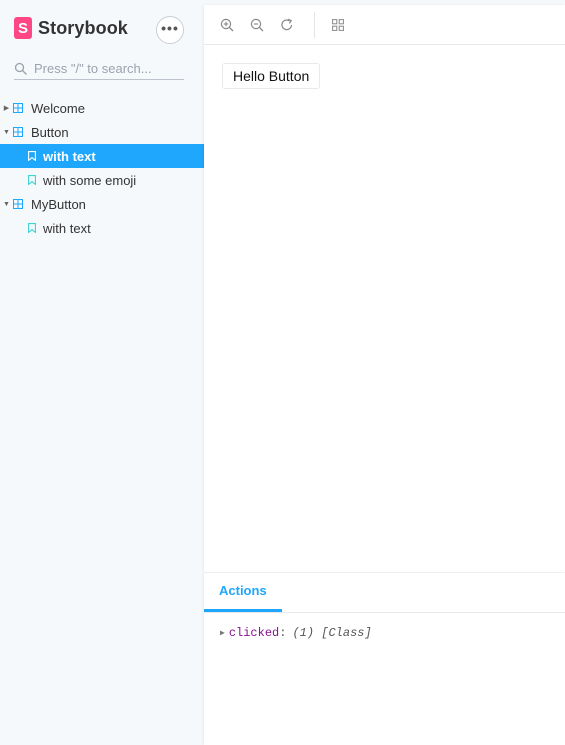 The image size is (565, 745). I want to click on story-mybutton-with-text: with text, so click(102, 228).